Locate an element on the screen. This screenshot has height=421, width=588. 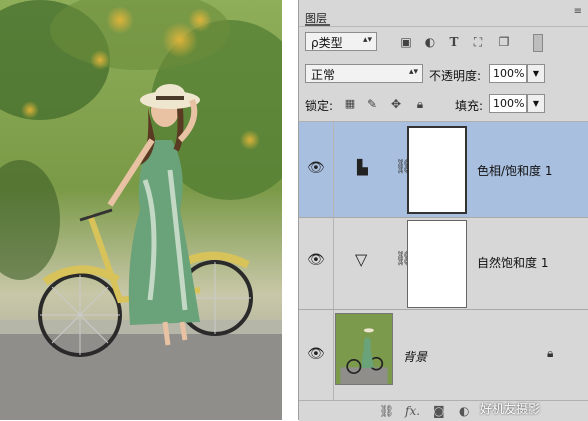
layer-thumbnail is located at coordinates (364, 349).